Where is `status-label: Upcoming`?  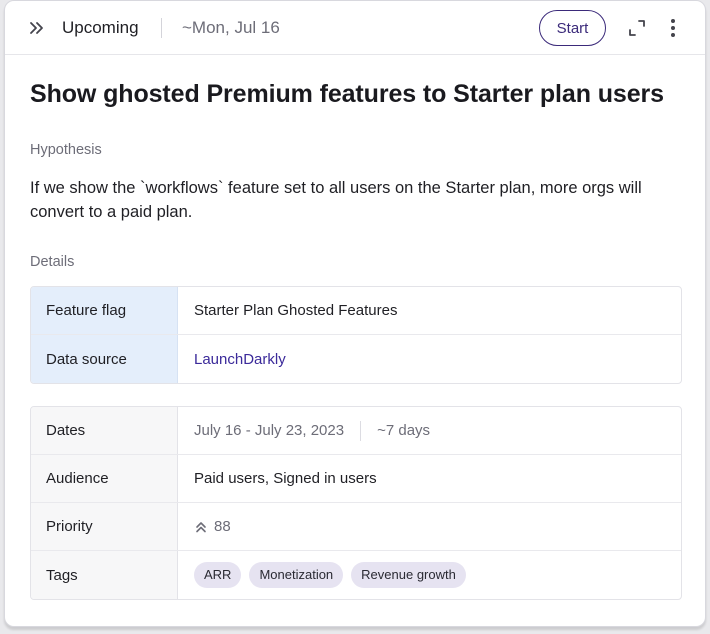
status-label: Upcoming is located at coordinates (100, 27).